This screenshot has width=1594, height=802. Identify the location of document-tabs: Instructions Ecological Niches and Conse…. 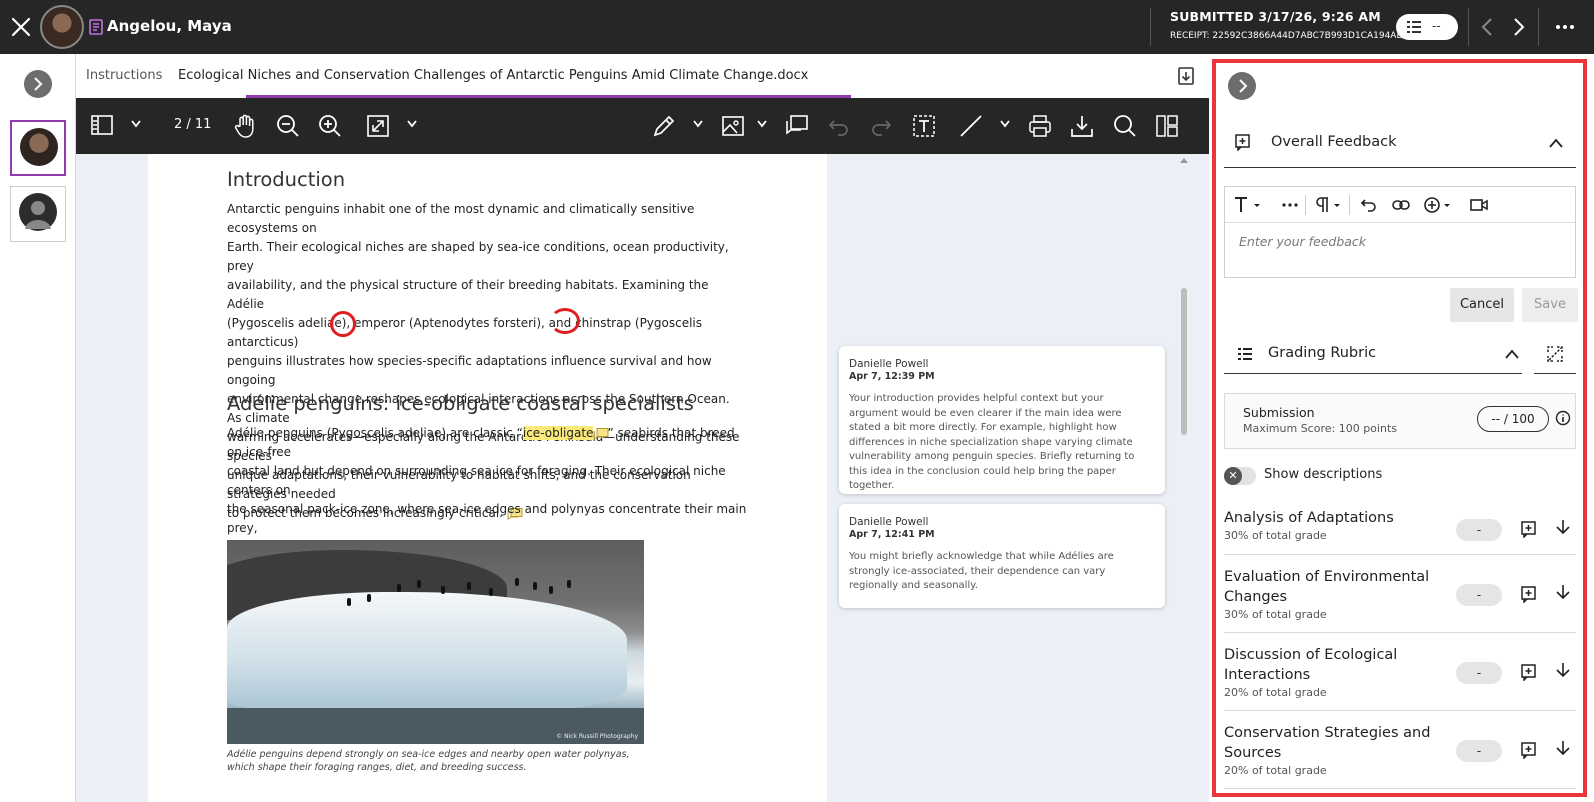
(642, 76).